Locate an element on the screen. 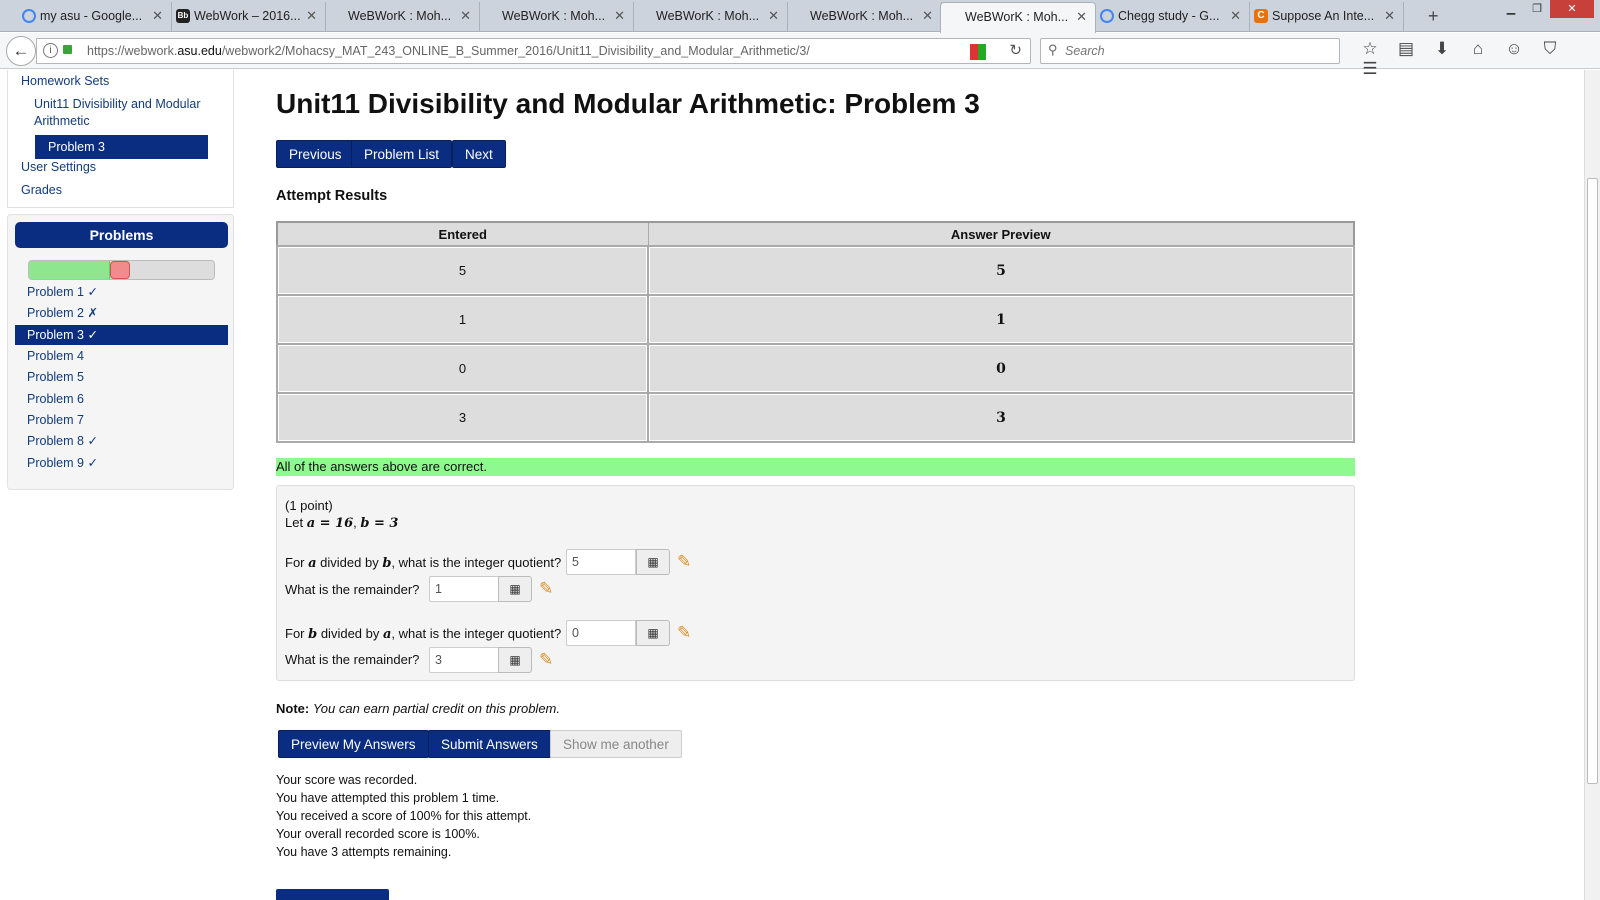  q2-post: , what is the integer quotient? is located at coordinates (476, 633).